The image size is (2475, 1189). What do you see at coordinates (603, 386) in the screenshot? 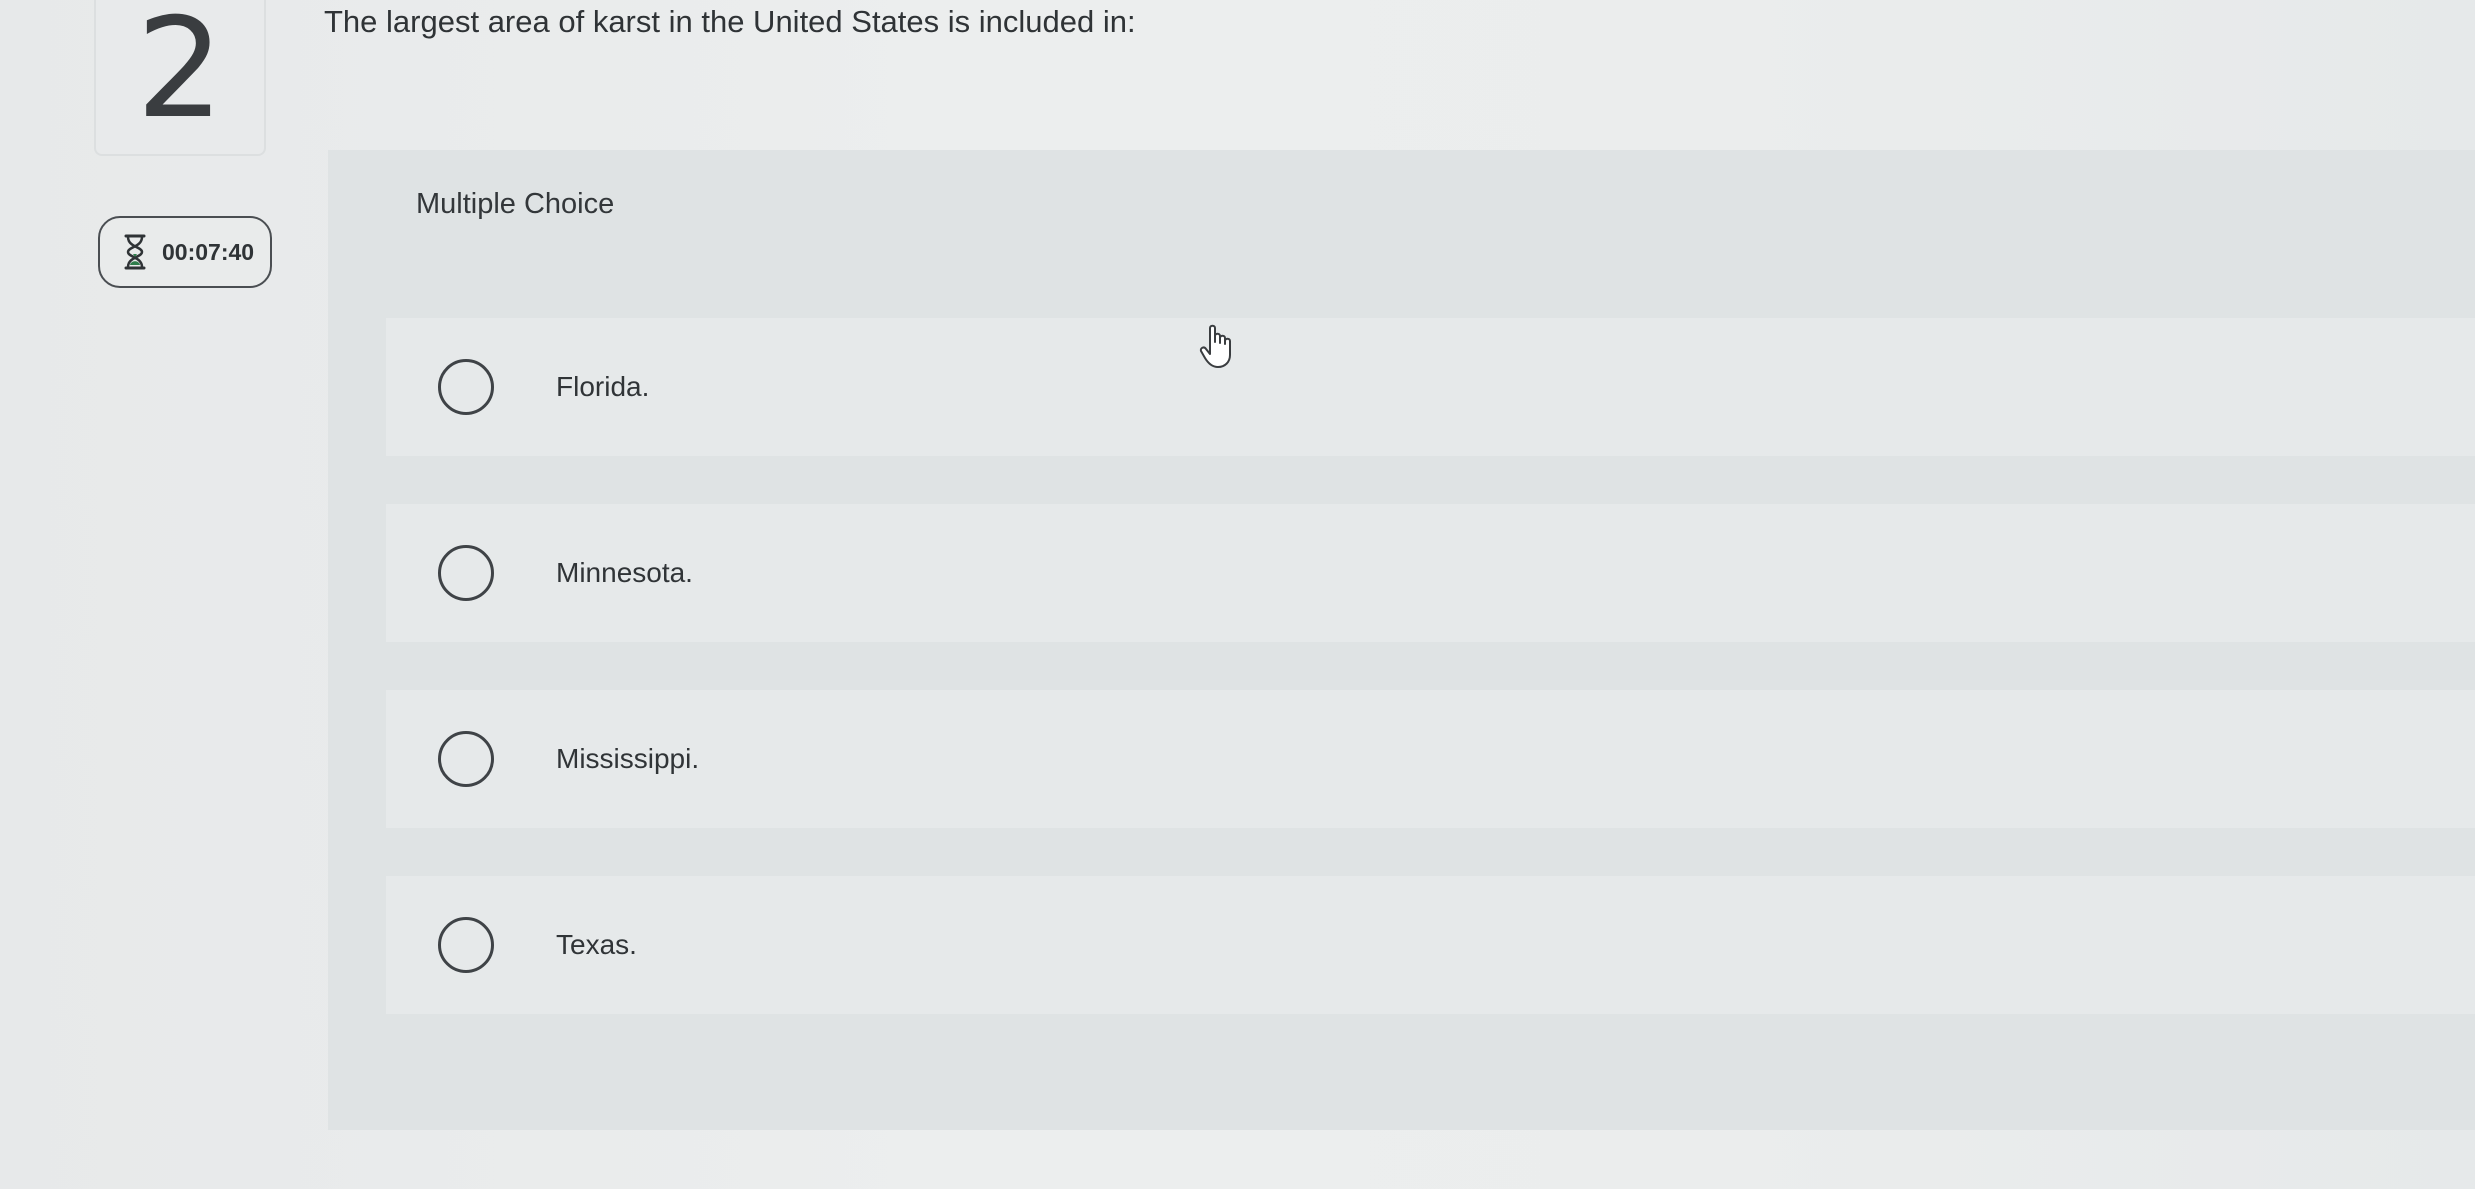
I see `option-label: Florida.` at bounding box center [603, 386].